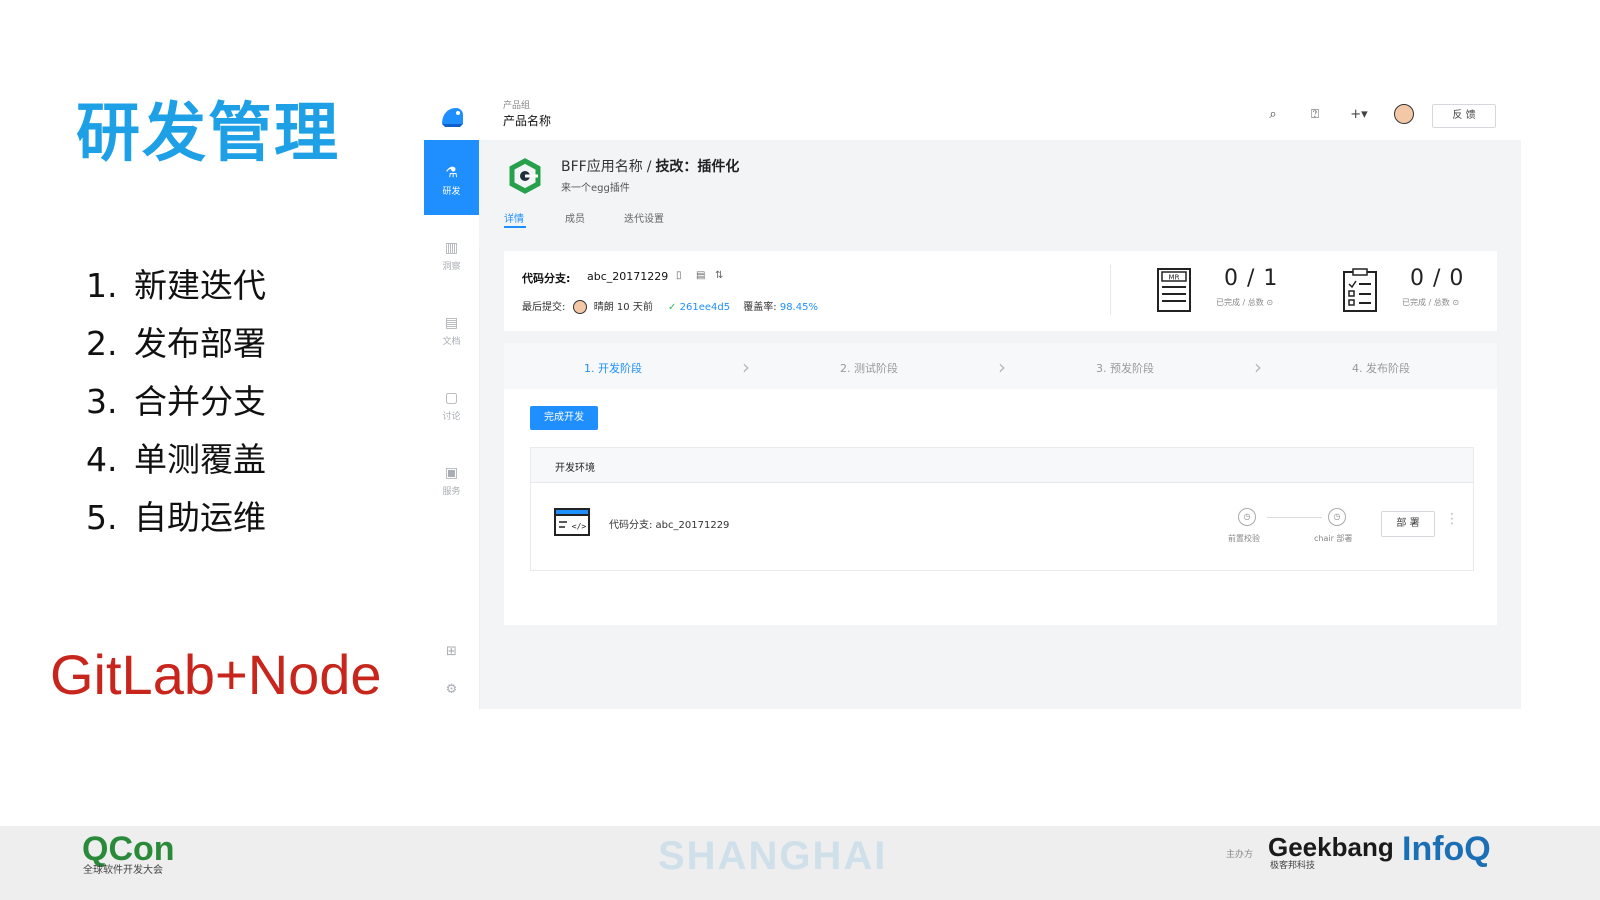 The width and height of the screenshot is (1600, 900). I want to click on sidebar: ⚗ 研发 ▥ 洞察 ▤ 文档 ▢ 讨论 ▣ 服务 ⊞ ⚙, so click(452, 424).